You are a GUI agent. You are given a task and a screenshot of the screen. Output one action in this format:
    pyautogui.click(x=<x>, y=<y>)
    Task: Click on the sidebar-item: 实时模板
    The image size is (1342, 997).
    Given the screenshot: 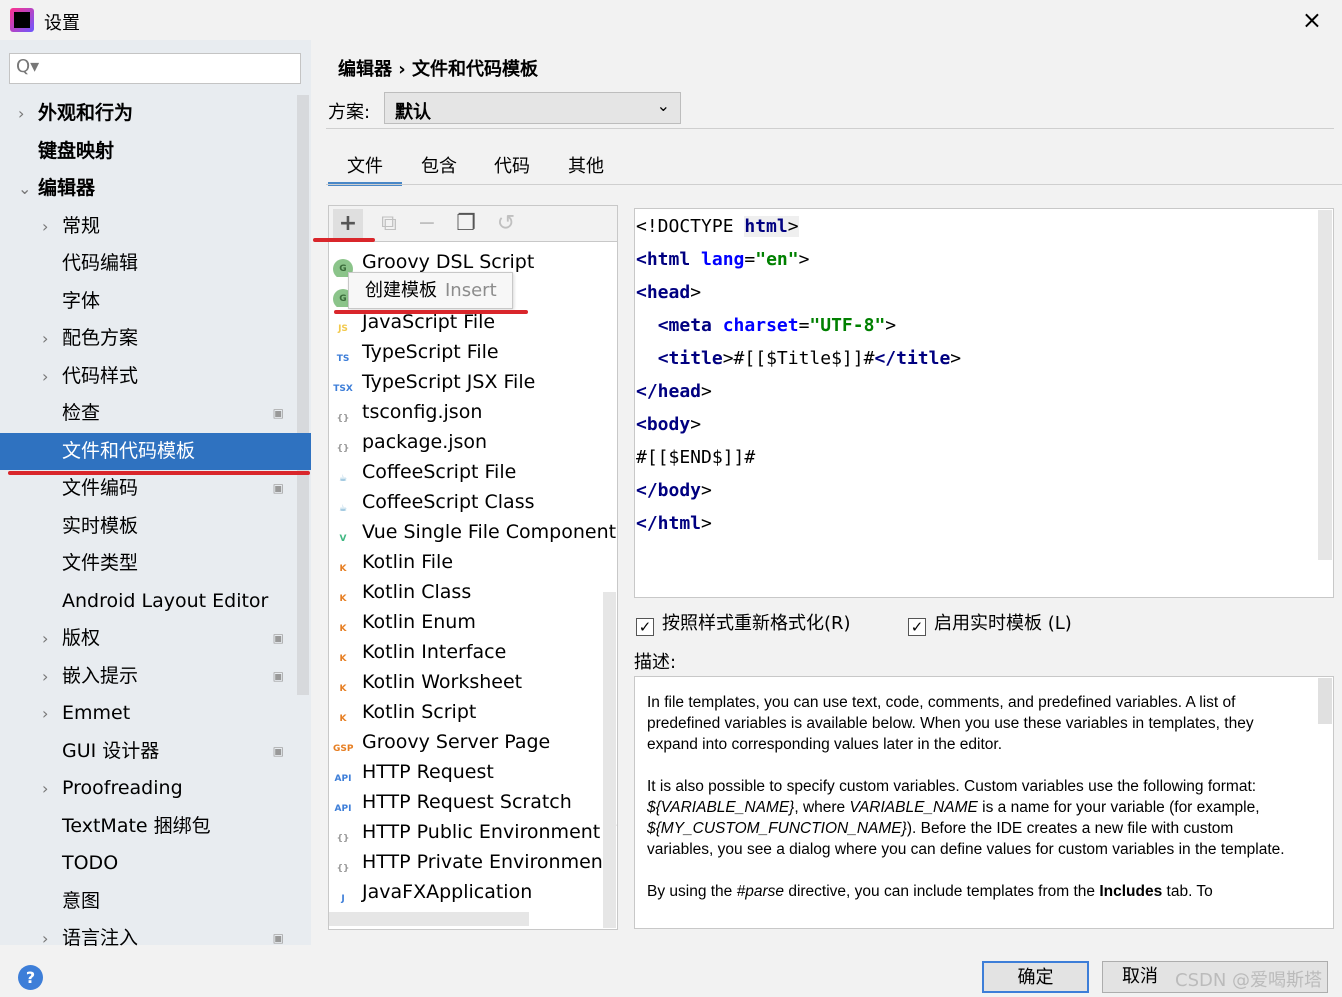 What is the action you would take?
    pyautogui.click(x=149, y=526)
    